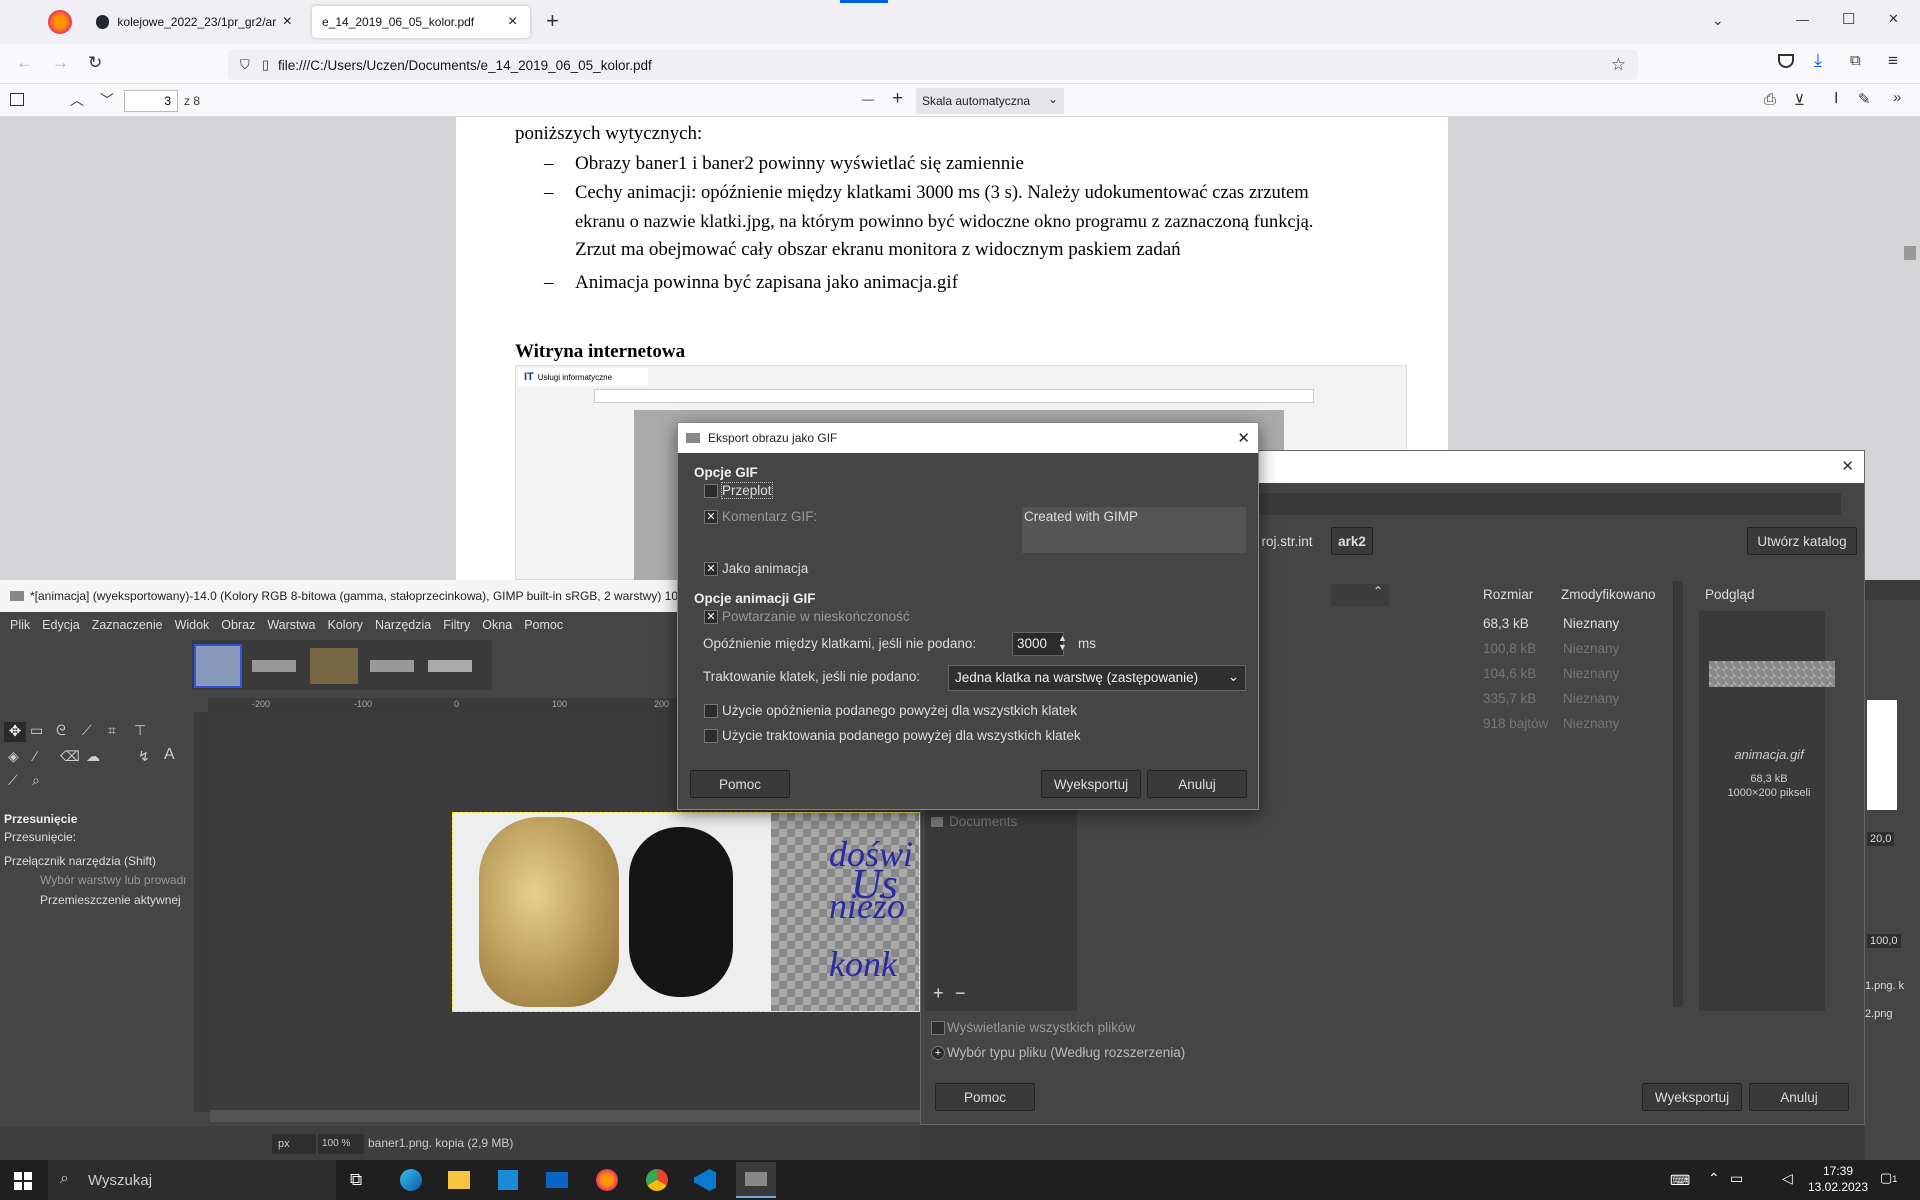 This screenshot has height=1200, width=1920. What do you see at coordinates (112, 730) in the screenshot?
I see `crop-tool-icon: ⌗` at bounding box center [112, 730].